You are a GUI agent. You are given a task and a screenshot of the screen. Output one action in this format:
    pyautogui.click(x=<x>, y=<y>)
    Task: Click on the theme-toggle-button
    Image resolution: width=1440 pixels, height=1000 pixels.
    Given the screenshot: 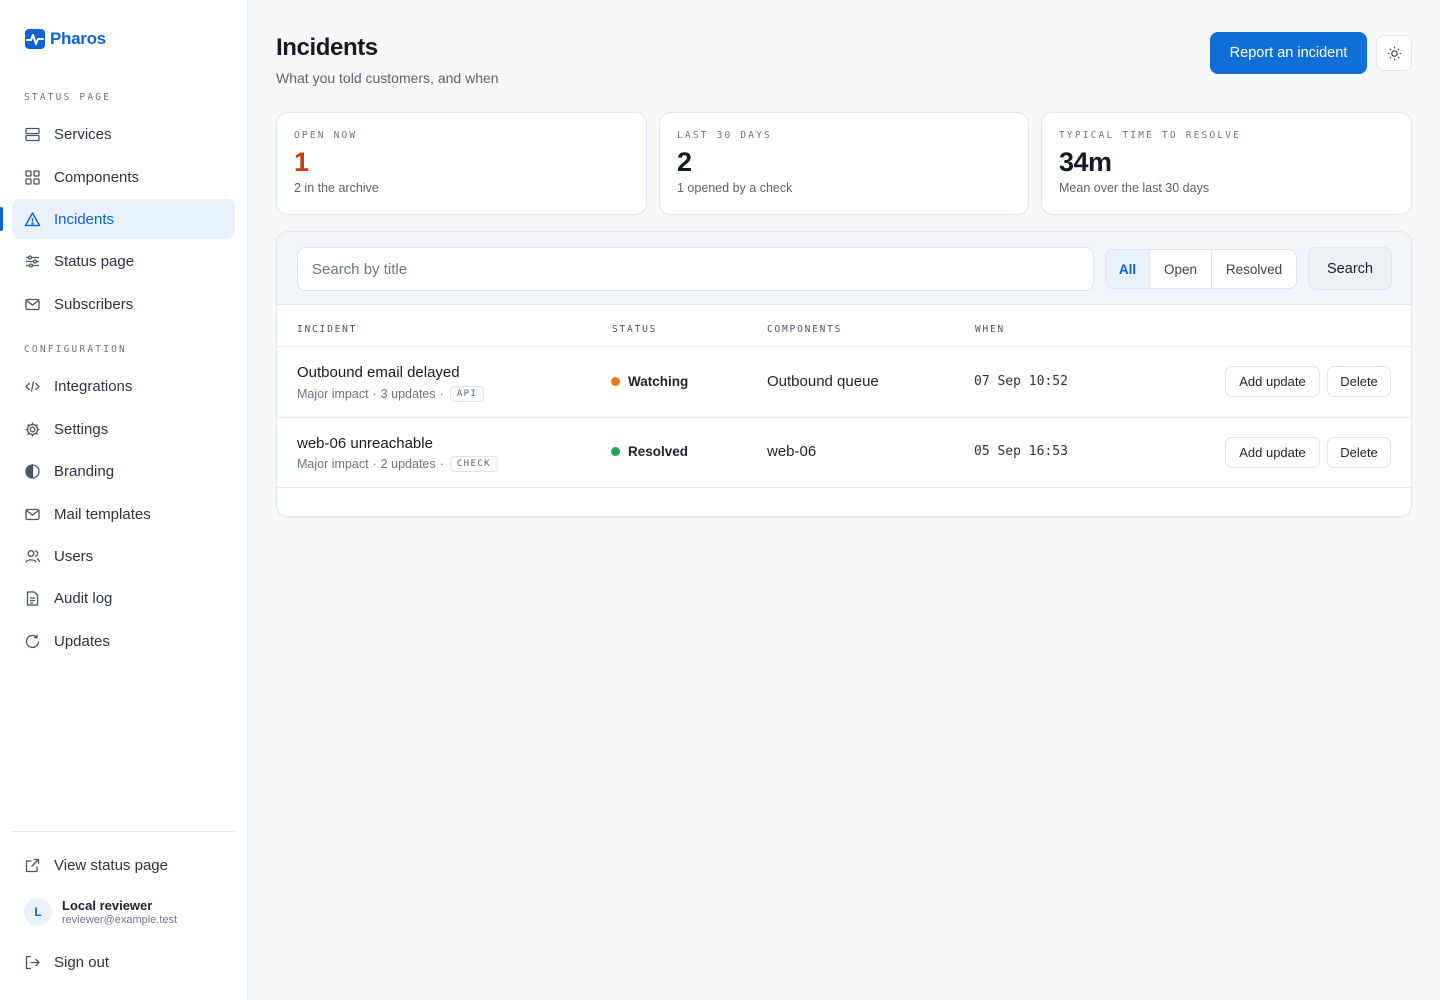 What is the action you would take?
    pyautogui.click(x=1394, y=53)
    